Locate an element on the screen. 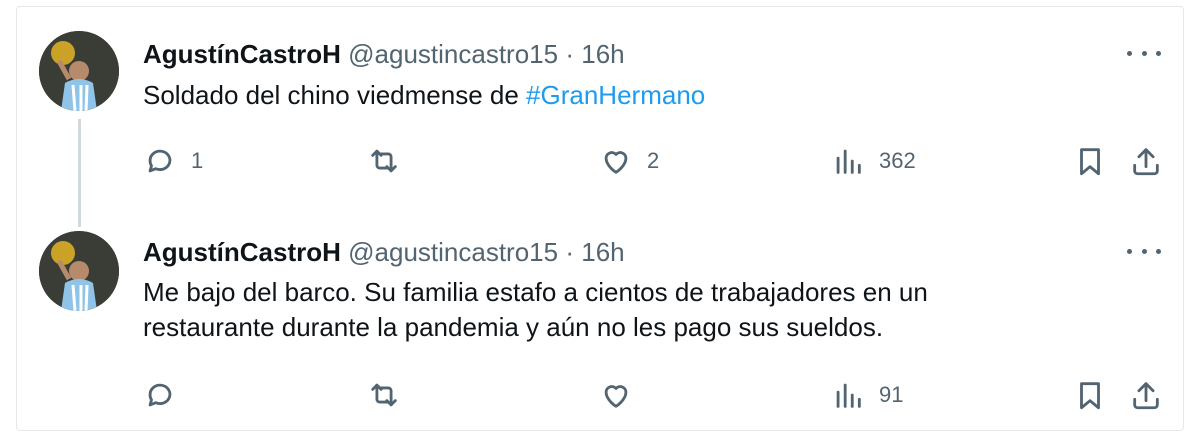 The image size is (1200, 435). tweet-text-plain: Soldado del chino viedmense de is located at coordinates (335, 95).